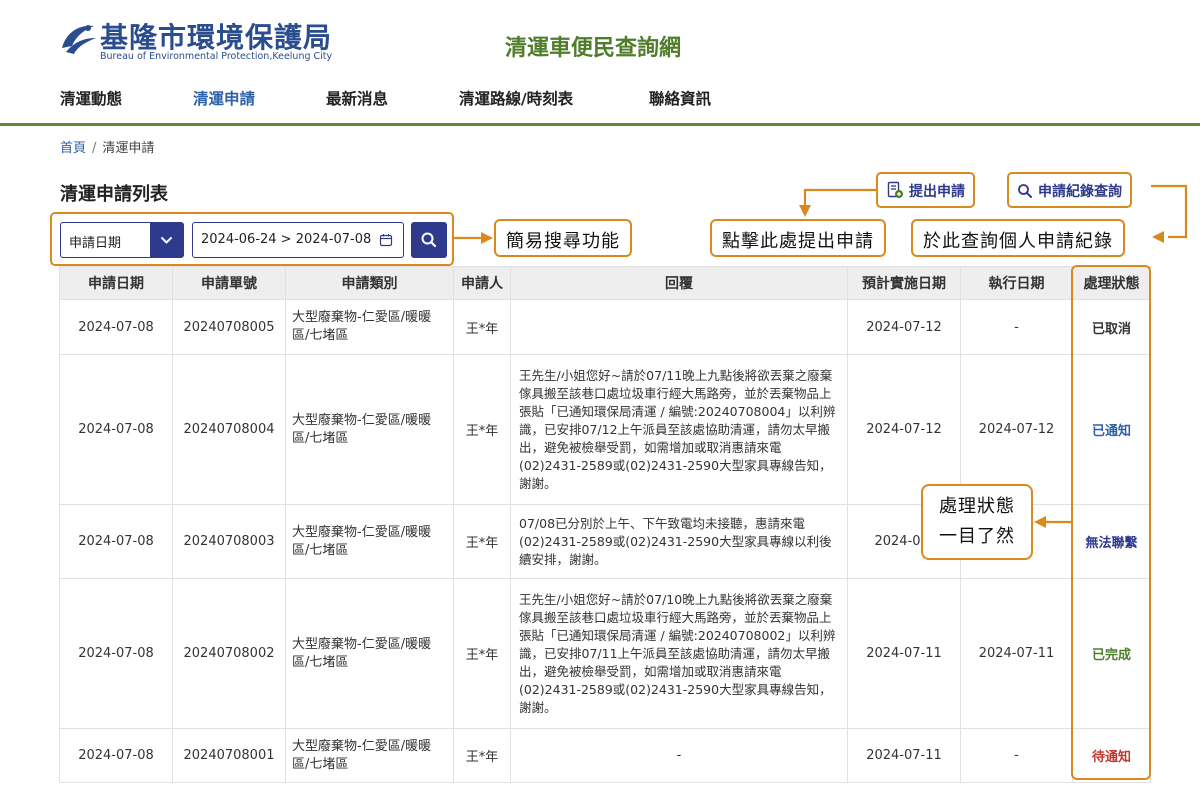 This screenshot has height=800, width=1200. I want to click on header-reply: 回覆, so click(679, 283).